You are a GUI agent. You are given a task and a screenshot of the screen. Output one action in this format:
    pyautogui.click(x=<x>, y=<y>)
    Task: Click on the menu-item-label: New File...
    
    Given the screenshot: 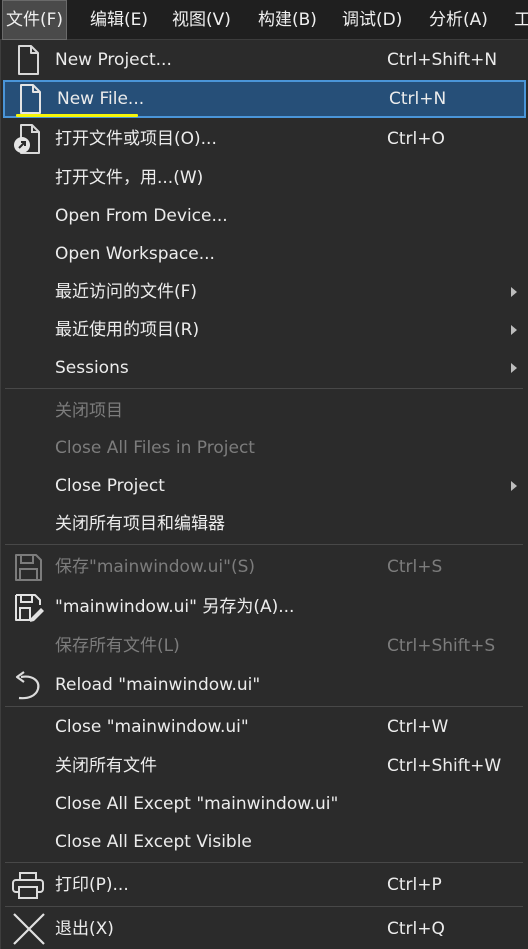 What is the action you would take?
    pyautogui.click(x=101, y=99)
    